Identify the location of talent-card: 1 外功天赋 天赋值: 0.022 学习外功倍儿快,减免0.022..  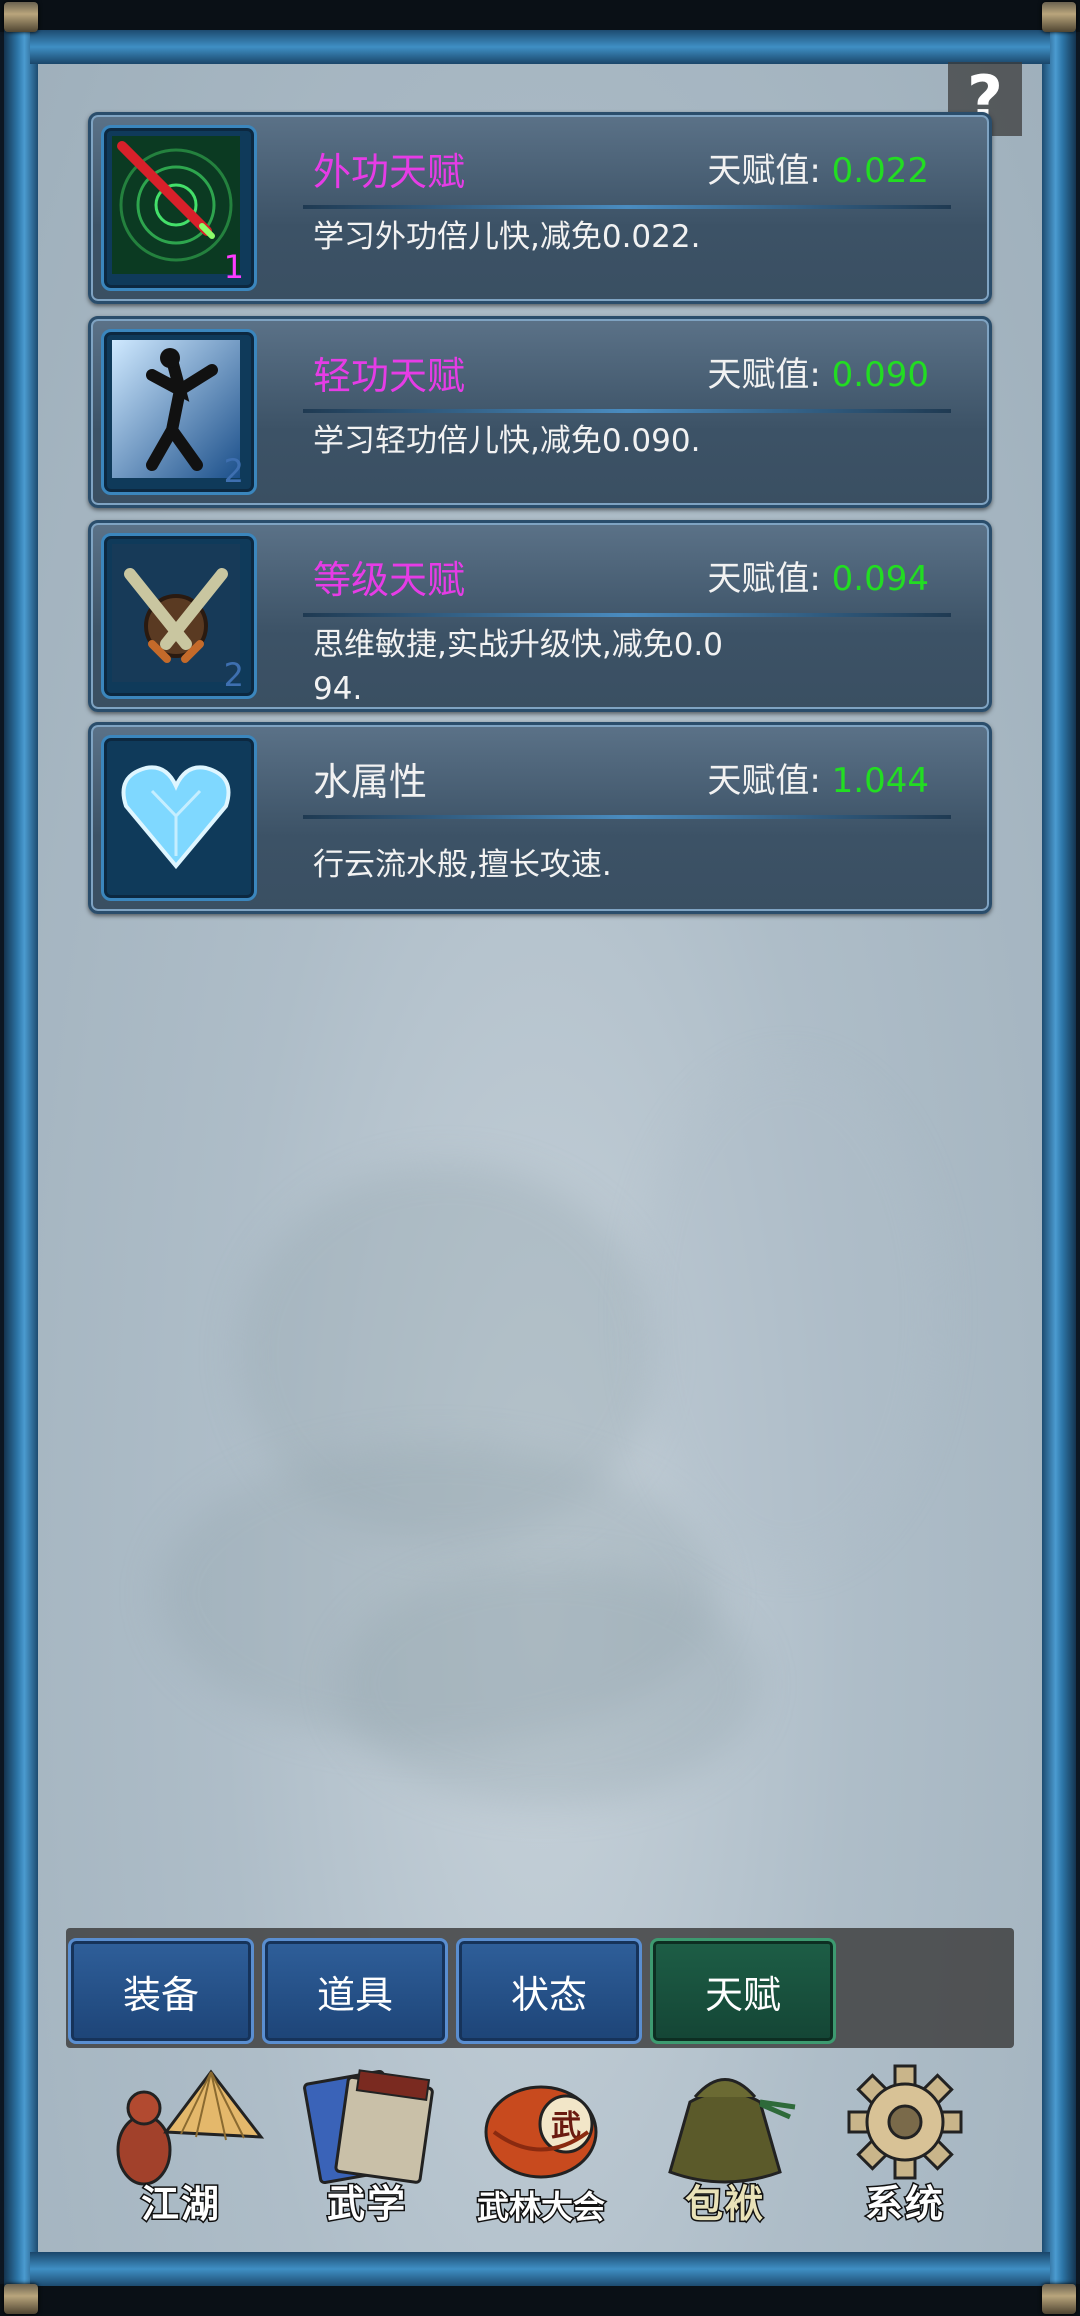
(540, 208).